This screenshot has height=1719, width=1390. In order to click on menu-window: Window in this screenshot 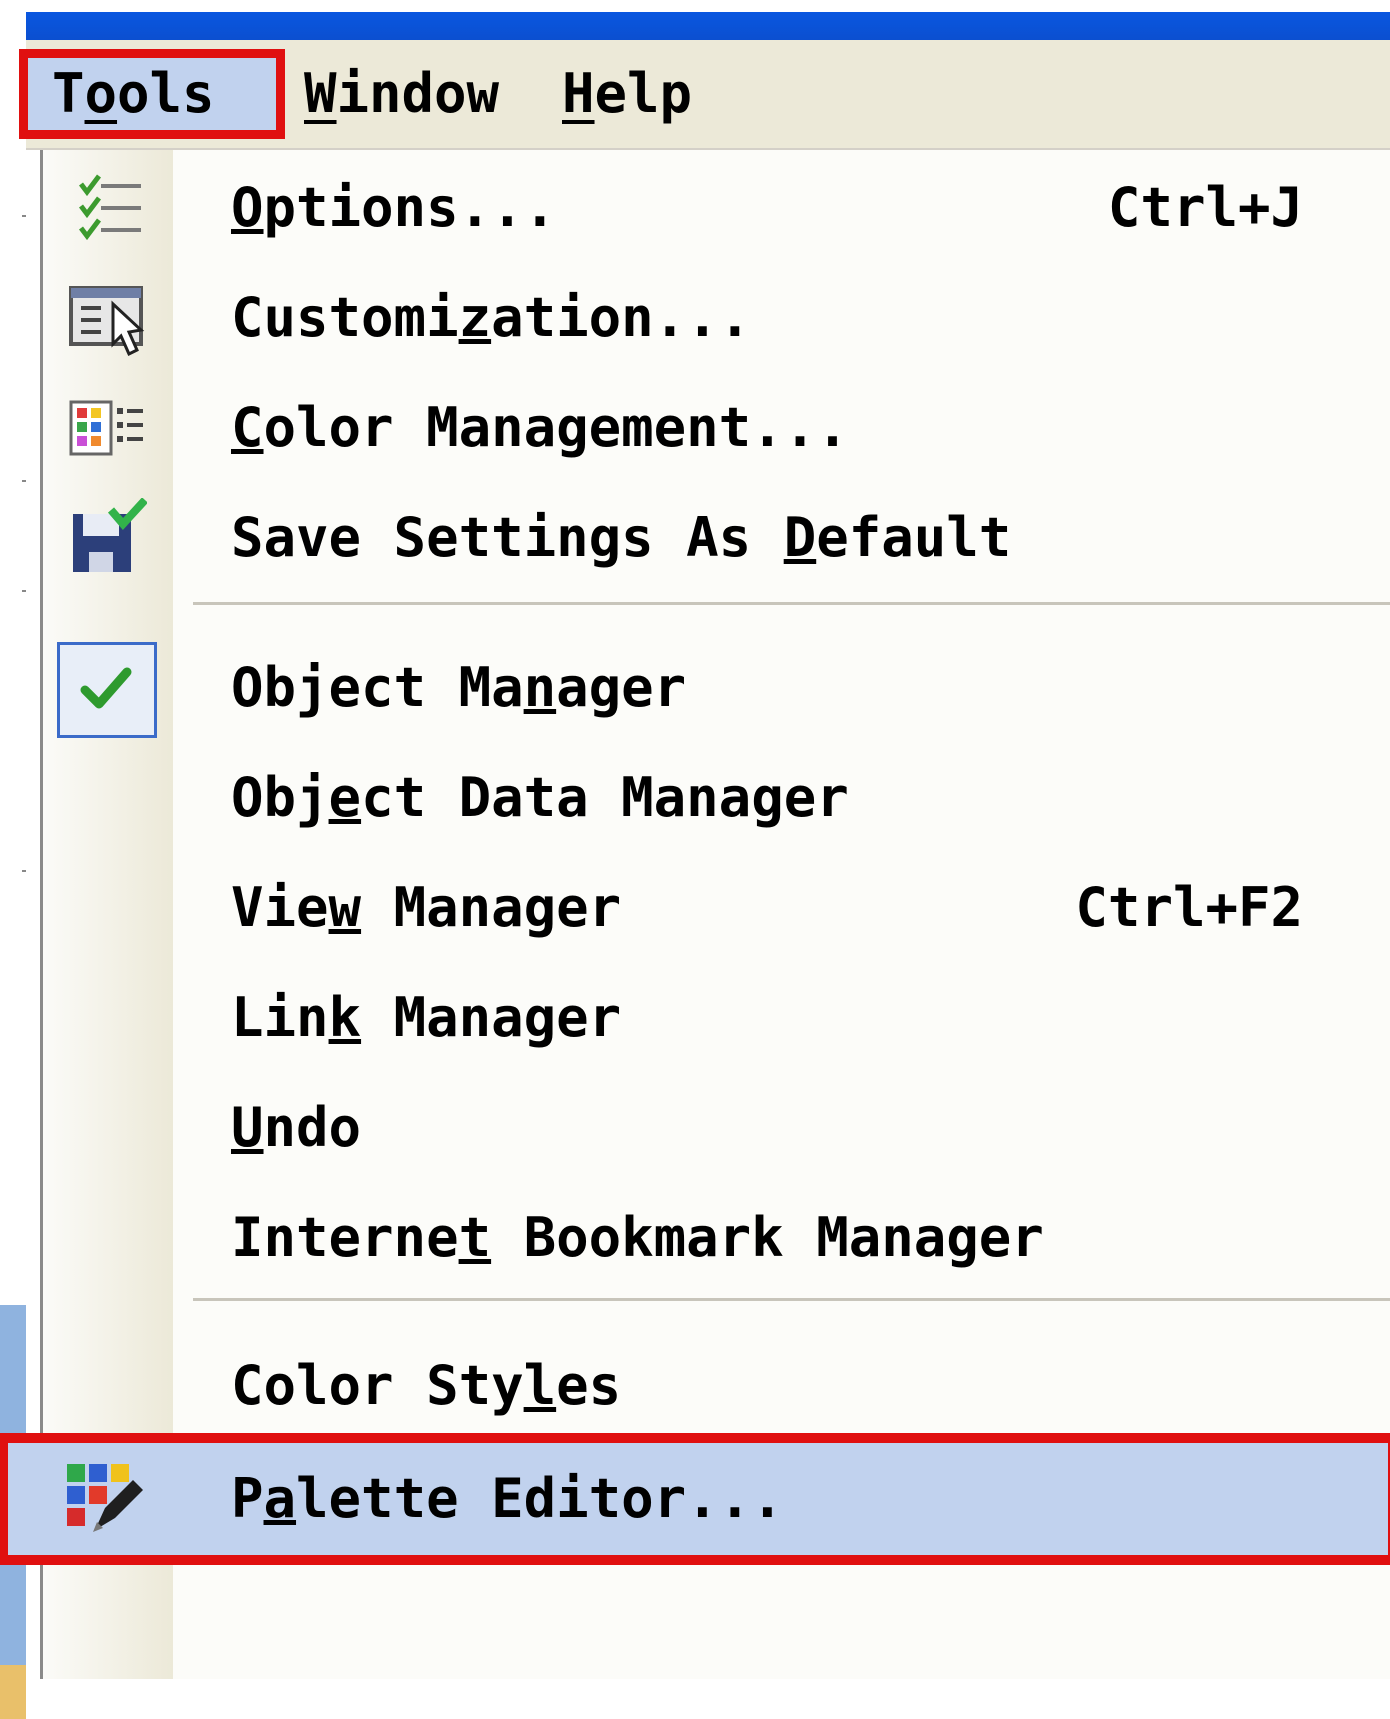, I will do `click(401, 94)`.